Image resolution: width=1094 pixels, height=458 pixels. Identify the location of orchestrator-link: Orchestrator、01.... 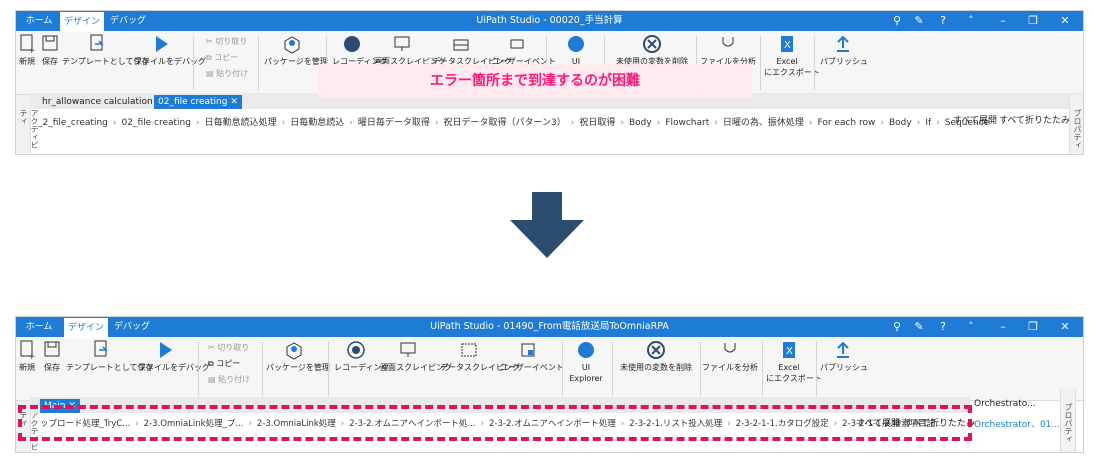
(1017, 423).